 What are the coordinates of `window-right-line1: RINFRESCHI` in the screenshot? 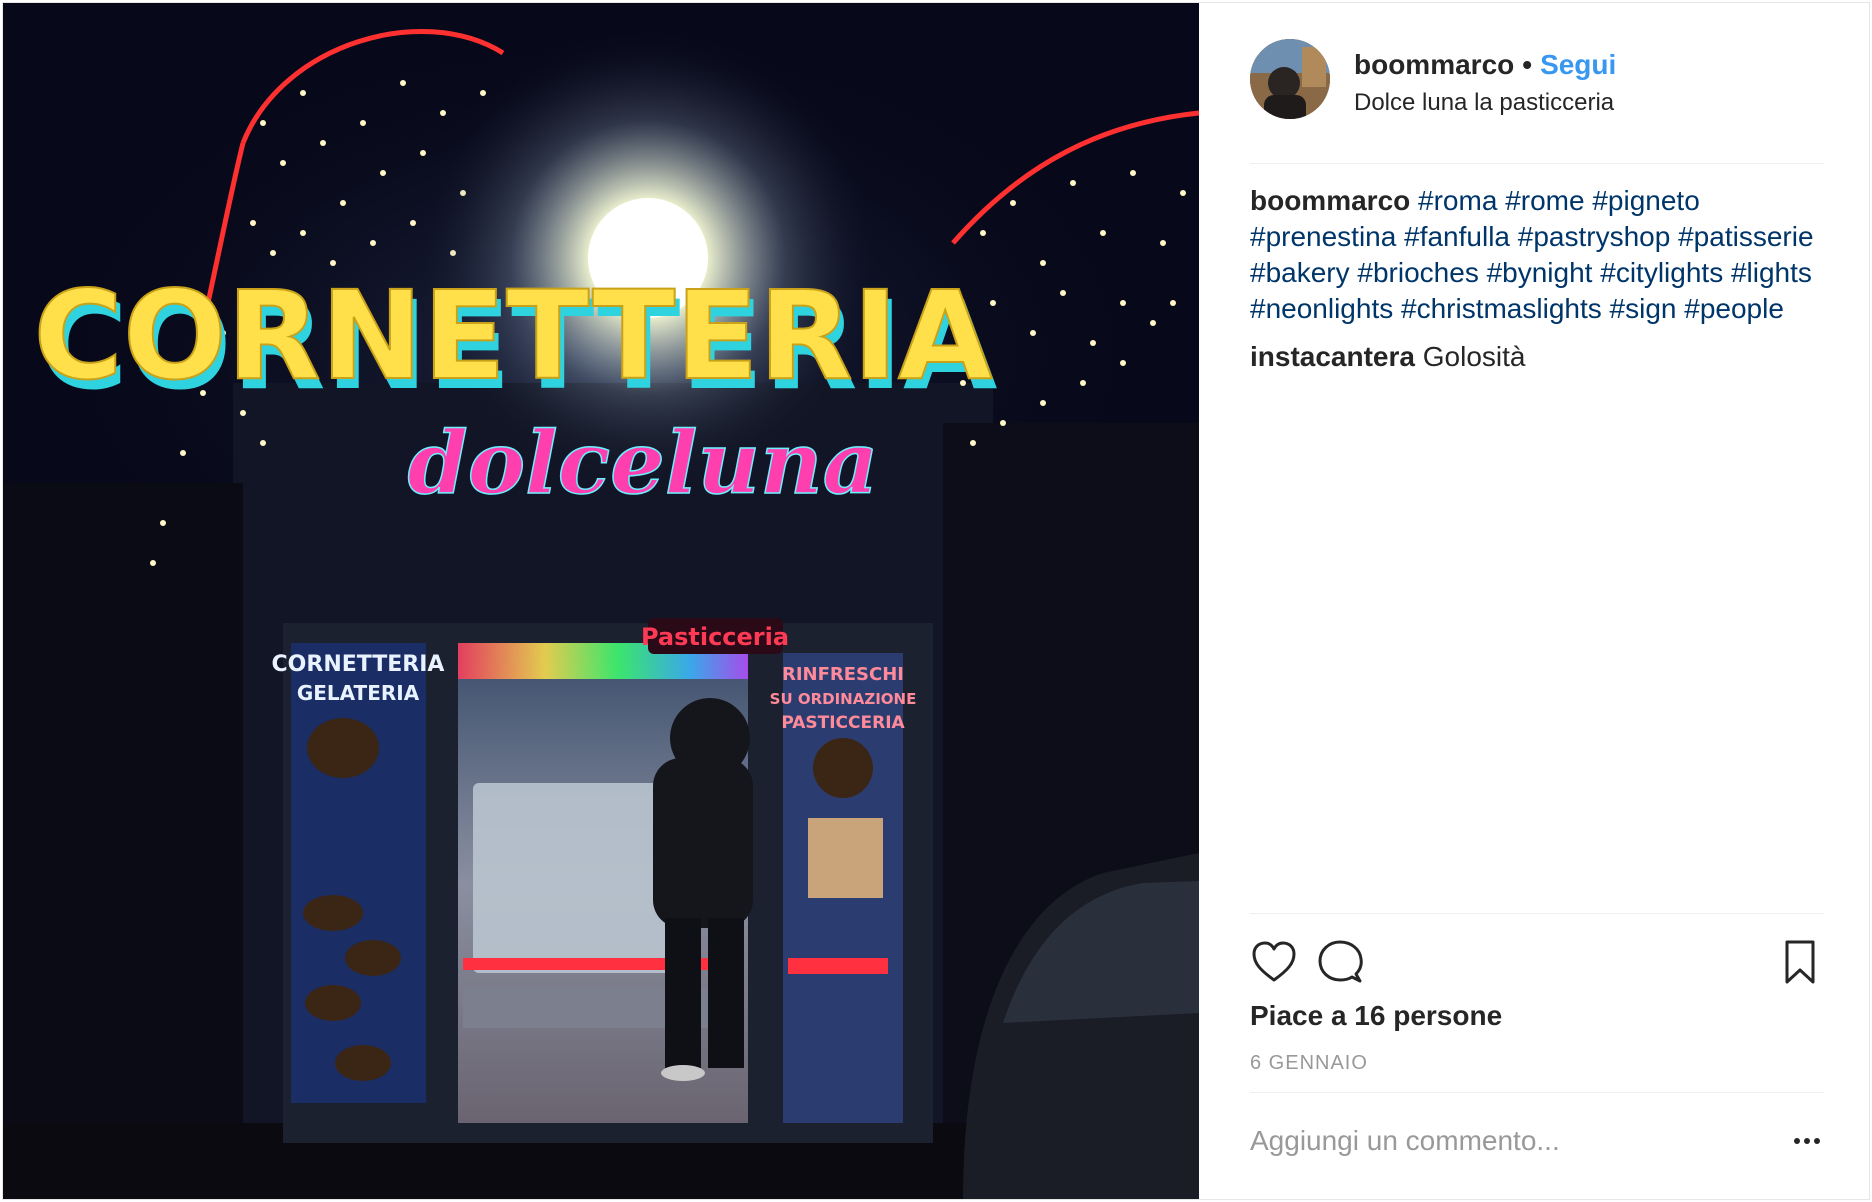 It's located at (843, 674).